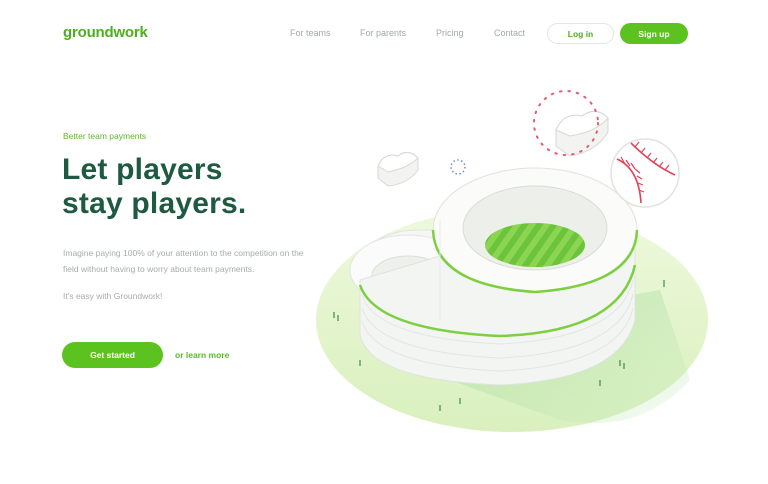  Describe the element at coordinates (113, 296) in the screenshot. I see `hero-tagline: It's easy with Groundwork!` at that location.